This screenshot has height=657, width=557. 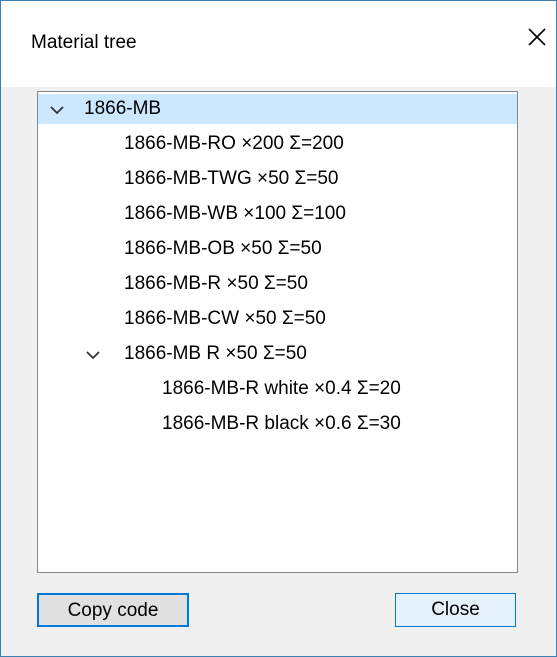 What do you see at coordinates (225, 319) in the screenshot?
I see `tree-node: 1866-MB-CW ×50 Σ=50` at bounding box center [225, 319].